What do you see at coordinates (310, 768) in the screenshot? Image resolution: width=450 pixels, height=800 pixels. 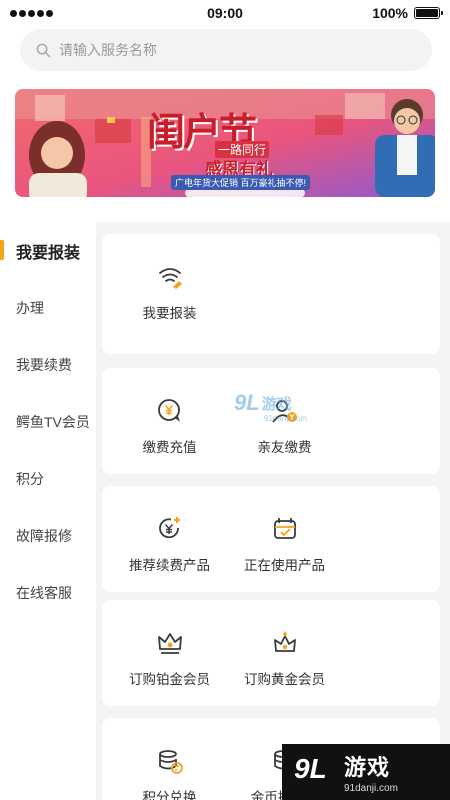 I see `watermark-corner-logo: 9L` at bounding box center [310, 768].